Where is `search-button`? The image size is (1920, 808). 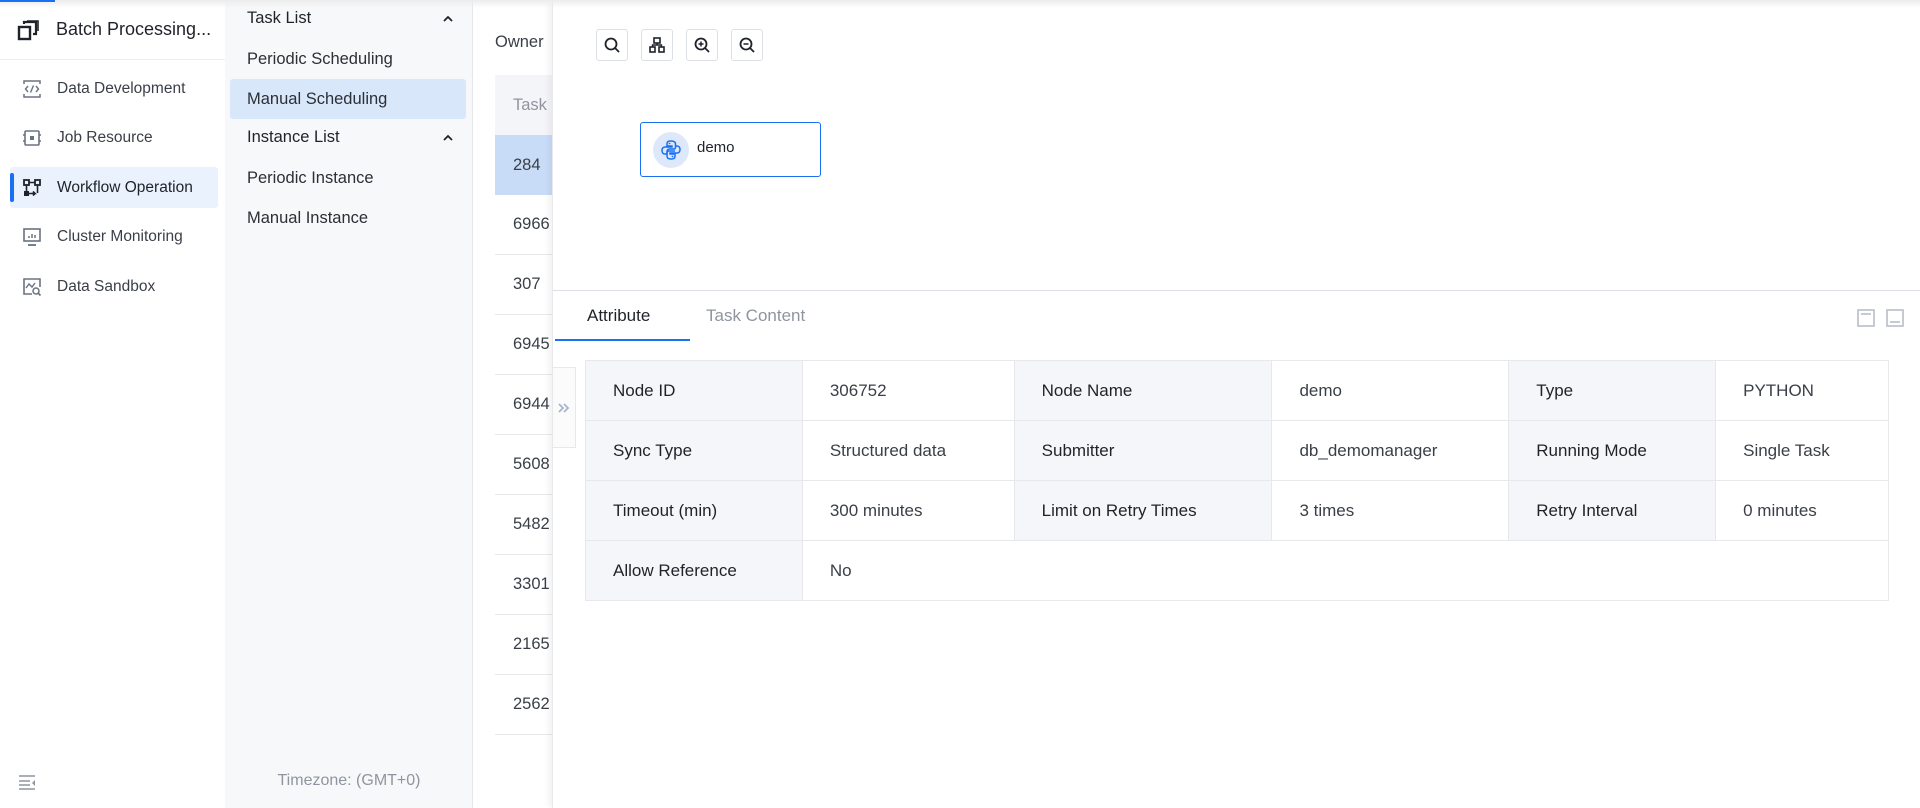 search-button is located at coordinates (612, 45).